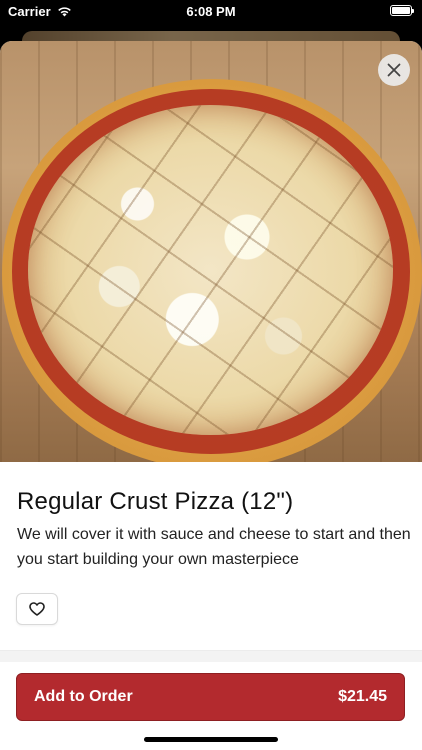  Describe the element at coordinates (210, 697) in the screenshot. I see `add-to-order-button: Add to Order $21.45` at that location.